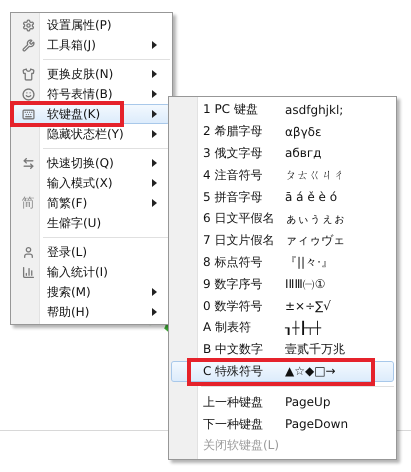 The image size is (411, 472). What do you see at coordinates (28, 272) in the screenshot?
I see `bar-chart-icon` at bounding box center [28, 272].